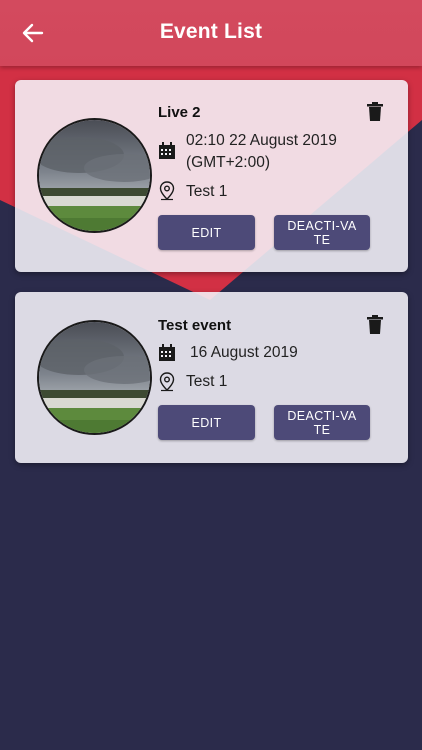 The height and width of the screenshot is (750, 422). I want to click on app-bar: Event List, so click(211, 33).